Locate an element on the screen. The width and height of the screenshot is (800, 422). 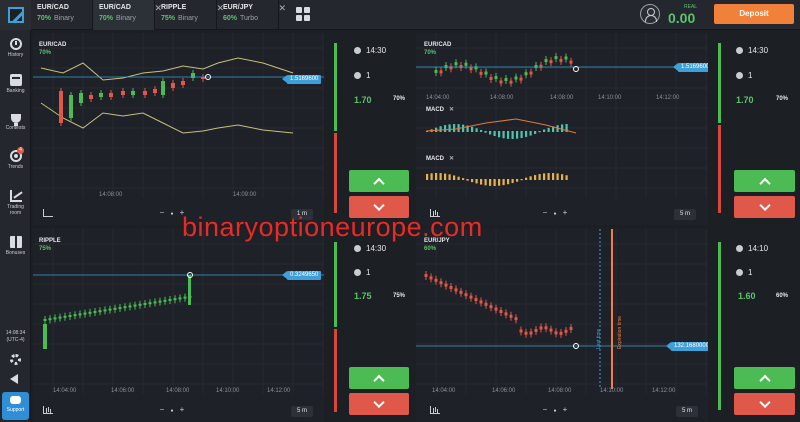
expiration-time-label: Expiration time is located at coordinates (620, 332).